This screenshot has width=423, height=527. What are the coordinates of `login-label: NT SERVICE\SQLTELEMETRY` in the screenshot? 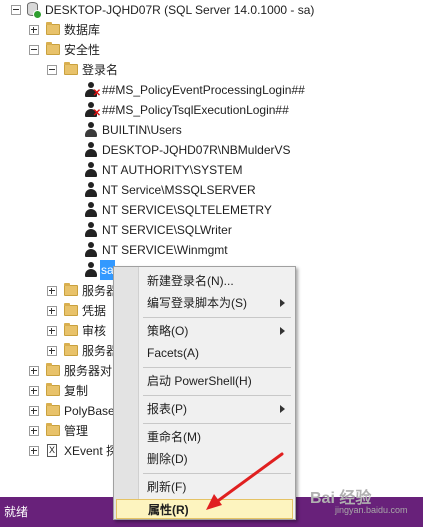 It's located at (187, 210).